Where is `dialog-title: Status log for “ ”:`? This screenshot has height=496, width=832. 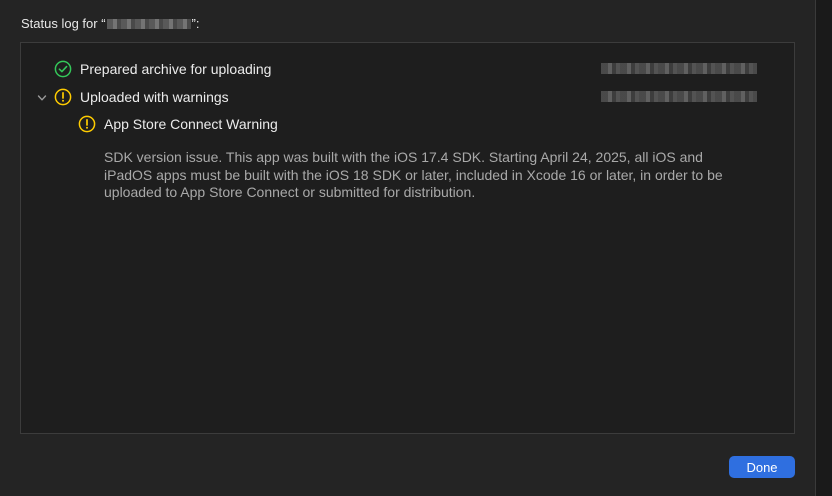 dialog-title: Status log for “ ”: is located at coordinates (110, 23).